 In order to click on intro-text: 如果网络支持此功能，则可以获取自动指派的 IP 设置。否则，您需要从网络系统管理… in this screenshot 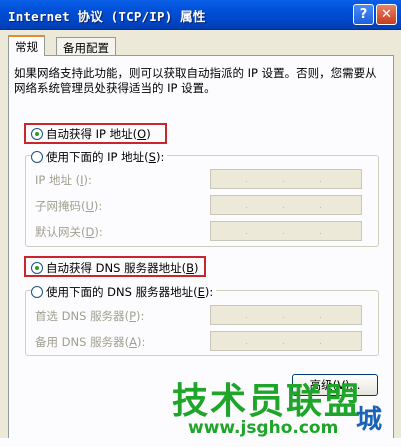, I will do `click(195, 80)`.